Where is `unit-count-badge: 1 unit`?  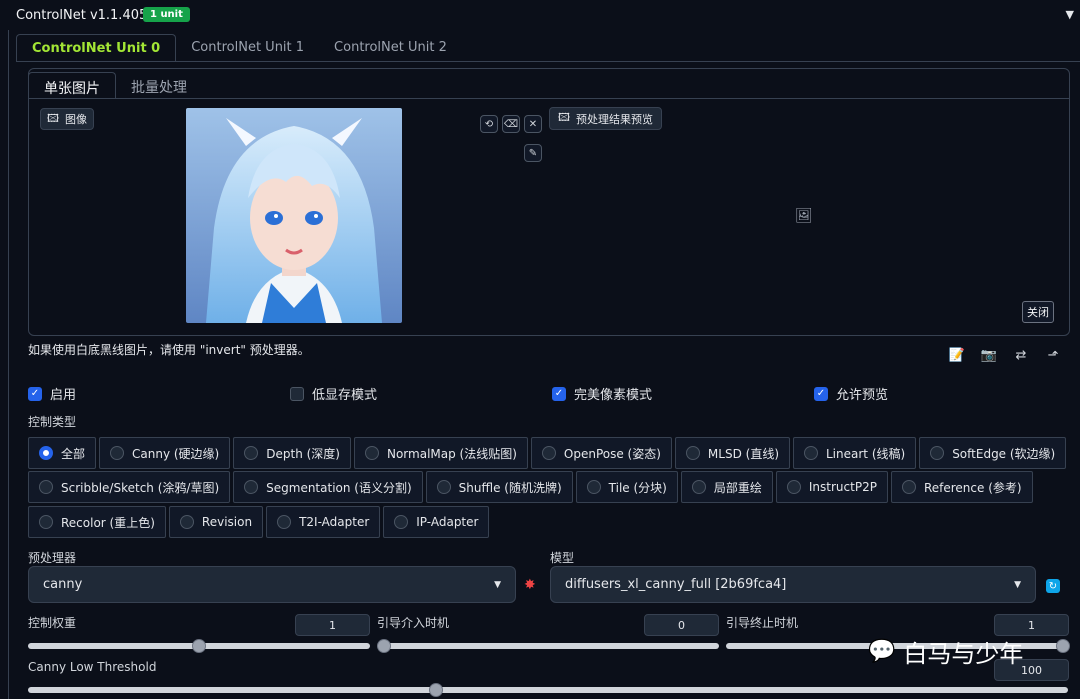
unit-count-badge: 1 unit is located at coordinates (166, 14).